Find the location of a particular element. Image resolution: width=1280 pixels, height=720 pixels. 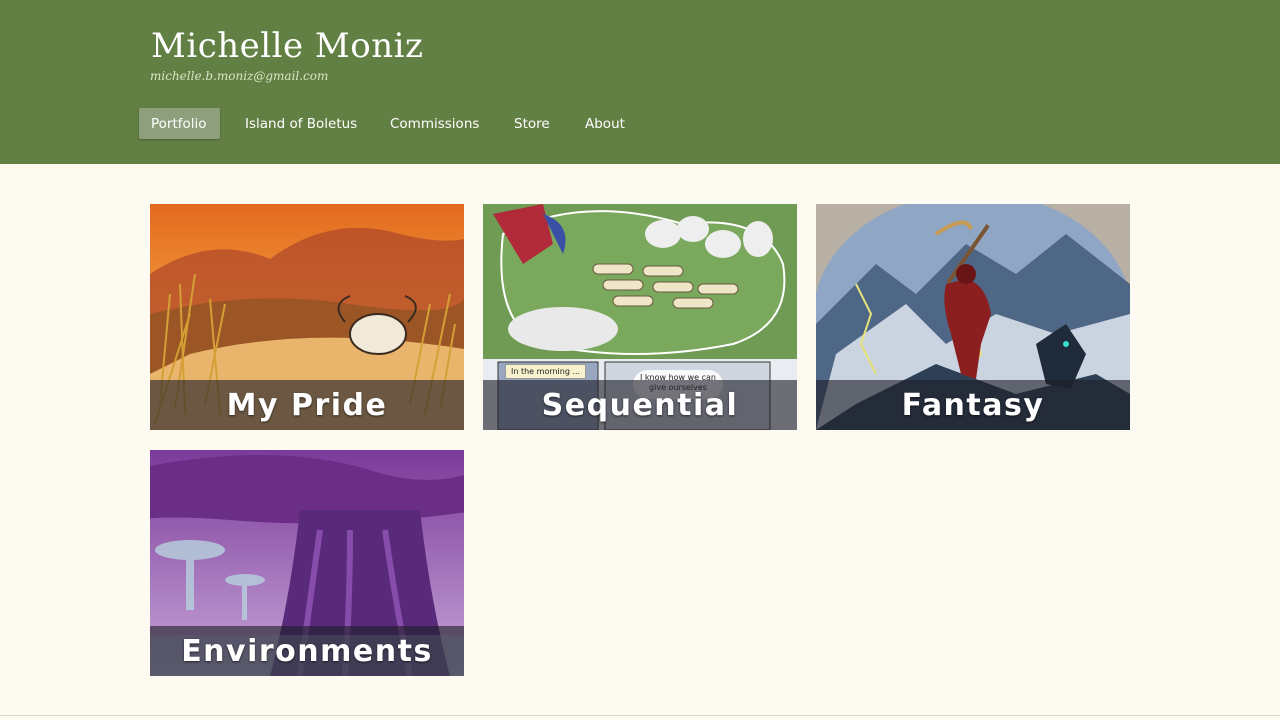

site-title: Michelle Moniz is located at coordinates (287, 46).